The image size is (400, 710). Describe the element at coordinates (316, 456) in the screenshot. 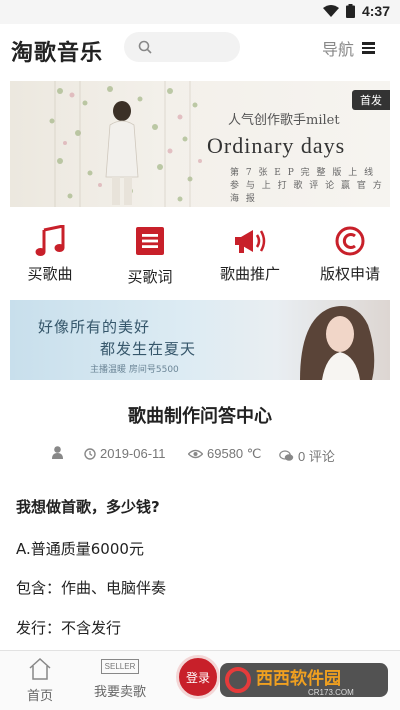

I see `article-comments: 0 评论` at that location.